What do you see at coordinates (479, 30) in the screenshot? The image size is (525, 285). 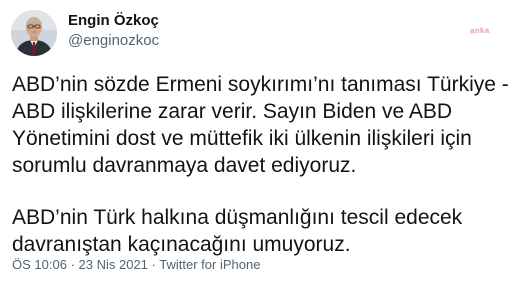 I see `watermark-logo: anka` at bounding box center [479, 30].